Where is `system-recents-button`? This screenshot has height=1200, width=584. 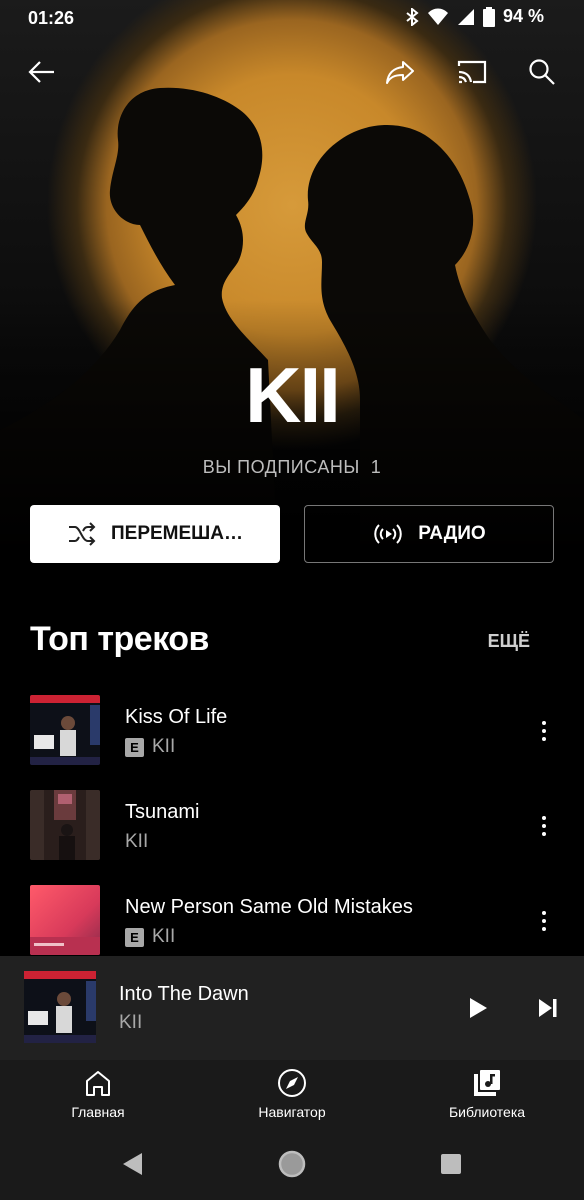
system-recents-button is located at coordinates (451, 1164).